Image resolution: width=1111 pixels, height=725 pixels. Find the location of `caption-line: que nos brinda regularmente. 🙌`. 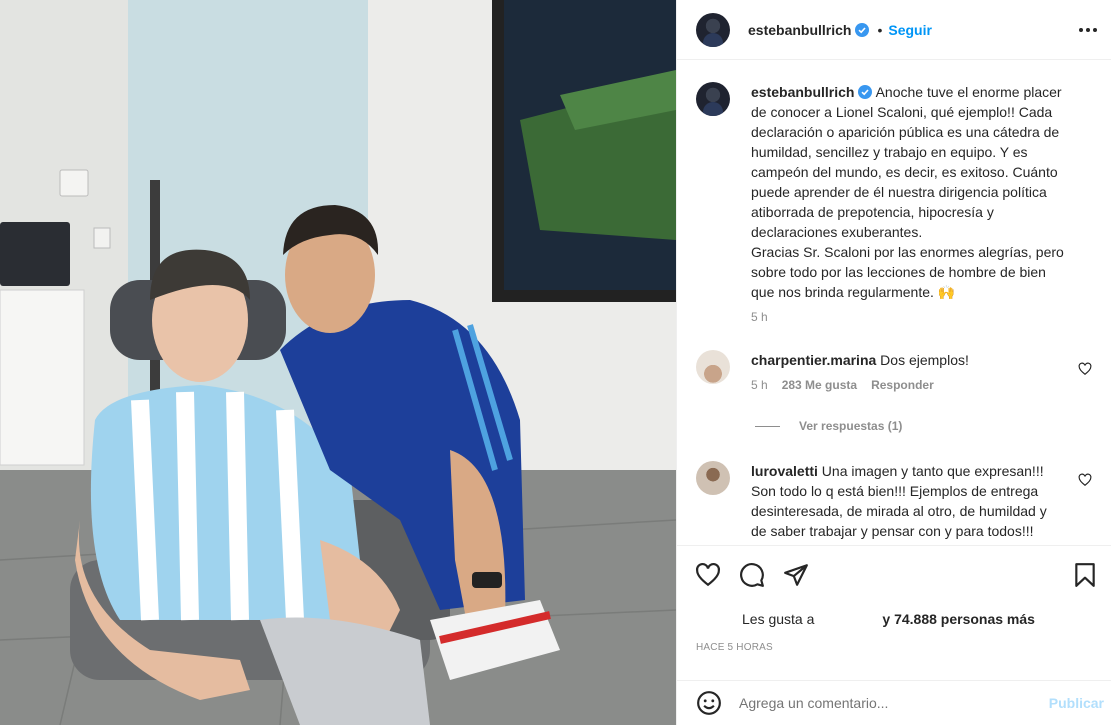

caption-line: que nos brinda regularmente. 🙌 is located at coordinates (853, 292).